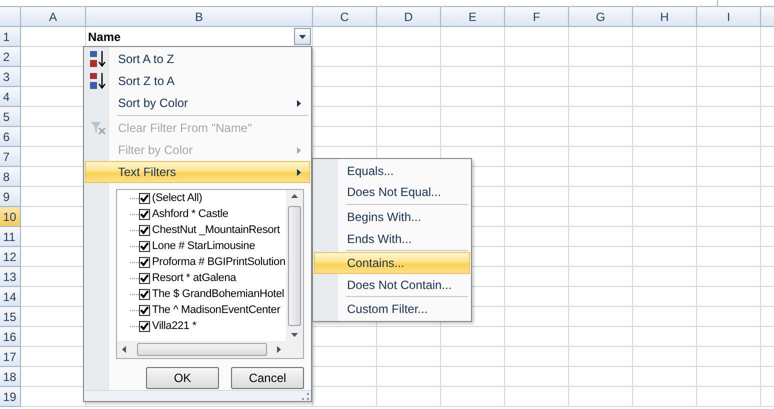  I want to click on row-header: 1, so click(10, 37).